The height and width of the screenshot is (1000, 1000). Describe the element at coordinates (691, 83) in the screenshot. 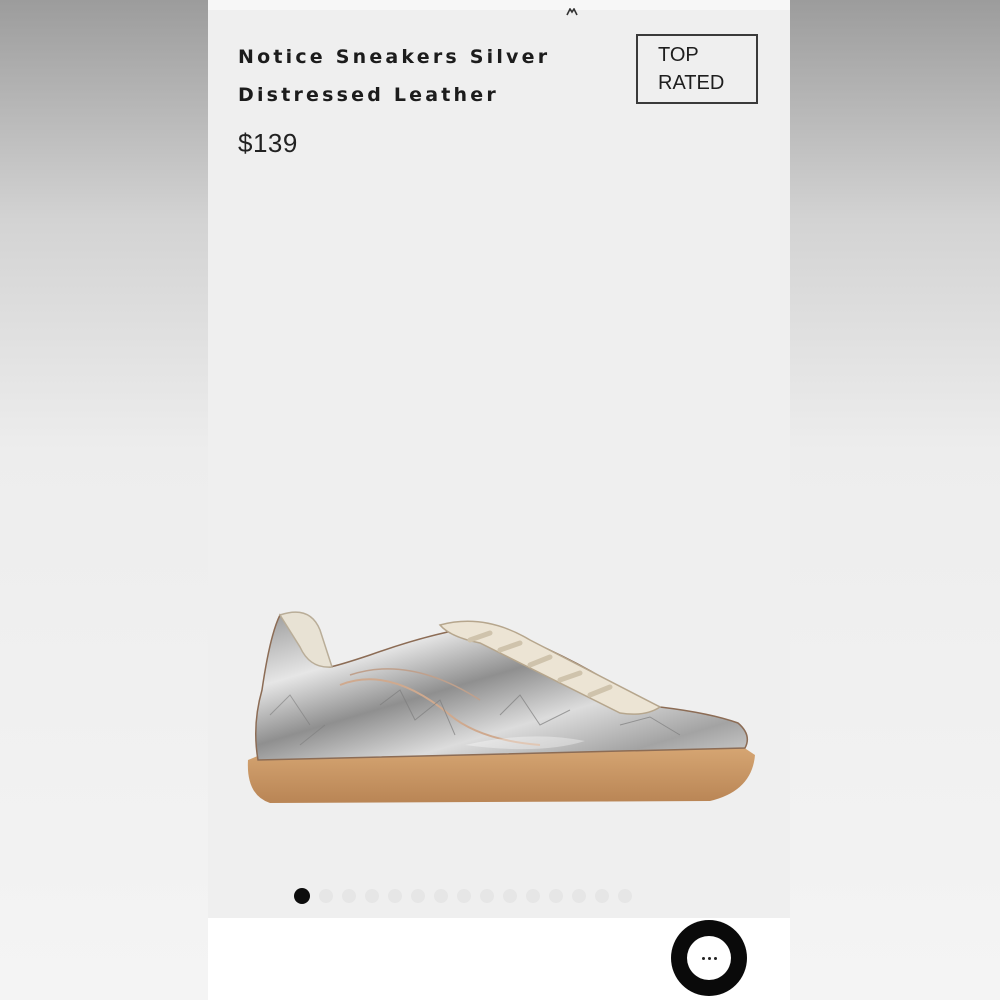

I see `badge-line-2: RATED` at that location.